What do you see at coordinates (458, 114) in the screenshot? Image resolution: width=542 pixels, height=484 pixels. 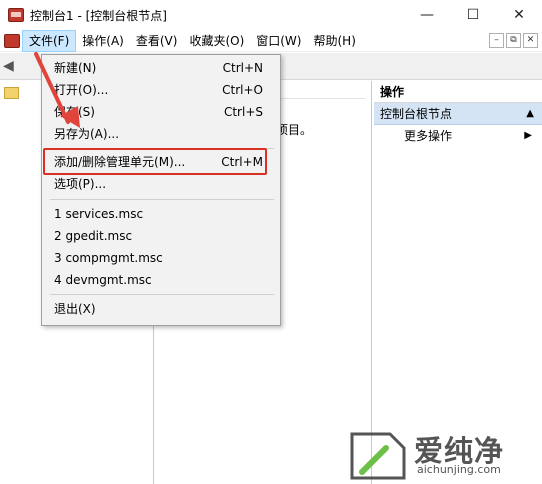 I see `actions-section-root: 控制台根节点 ▲` at bounding box center [458, 114].